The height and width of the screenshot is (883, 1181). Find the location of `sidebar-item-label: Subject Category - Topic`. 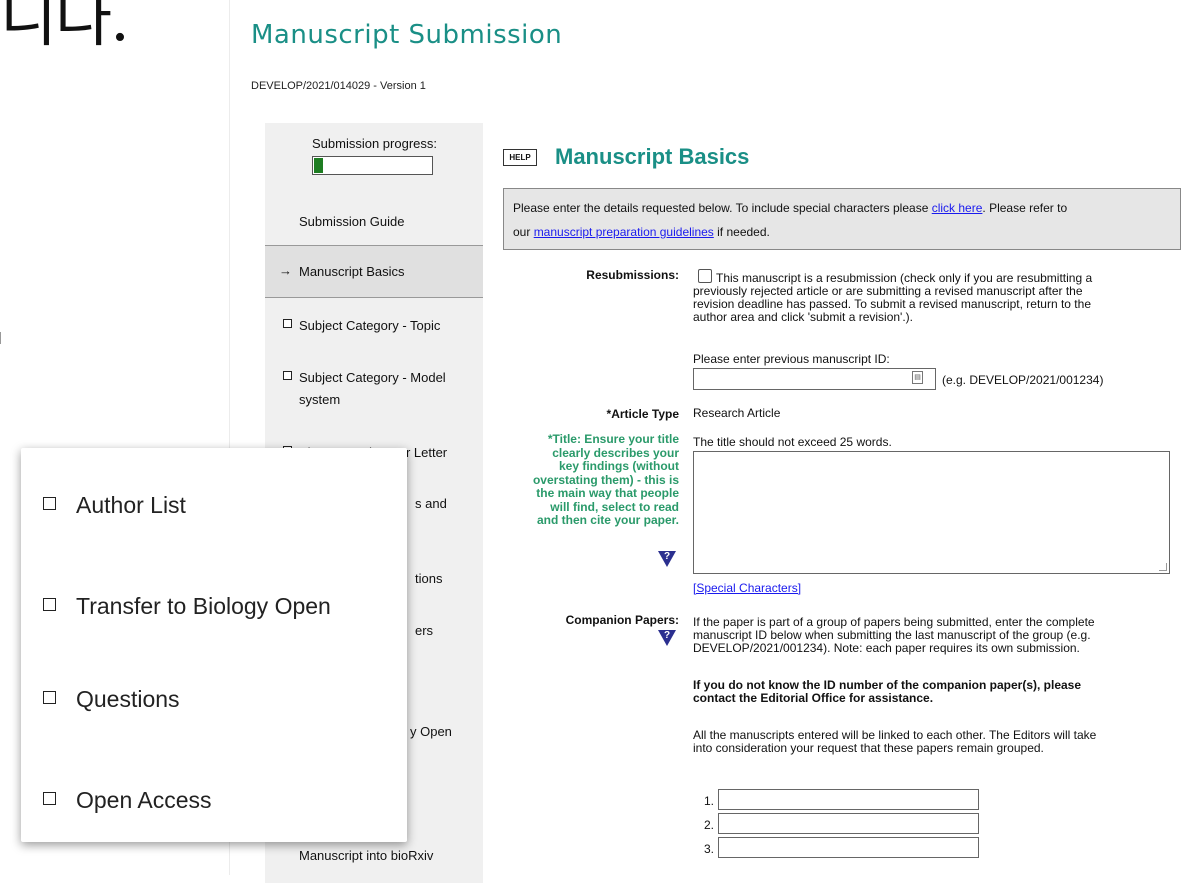

sidebar-item-label: Subject Category - Topic is located at coordinates (370, 325).